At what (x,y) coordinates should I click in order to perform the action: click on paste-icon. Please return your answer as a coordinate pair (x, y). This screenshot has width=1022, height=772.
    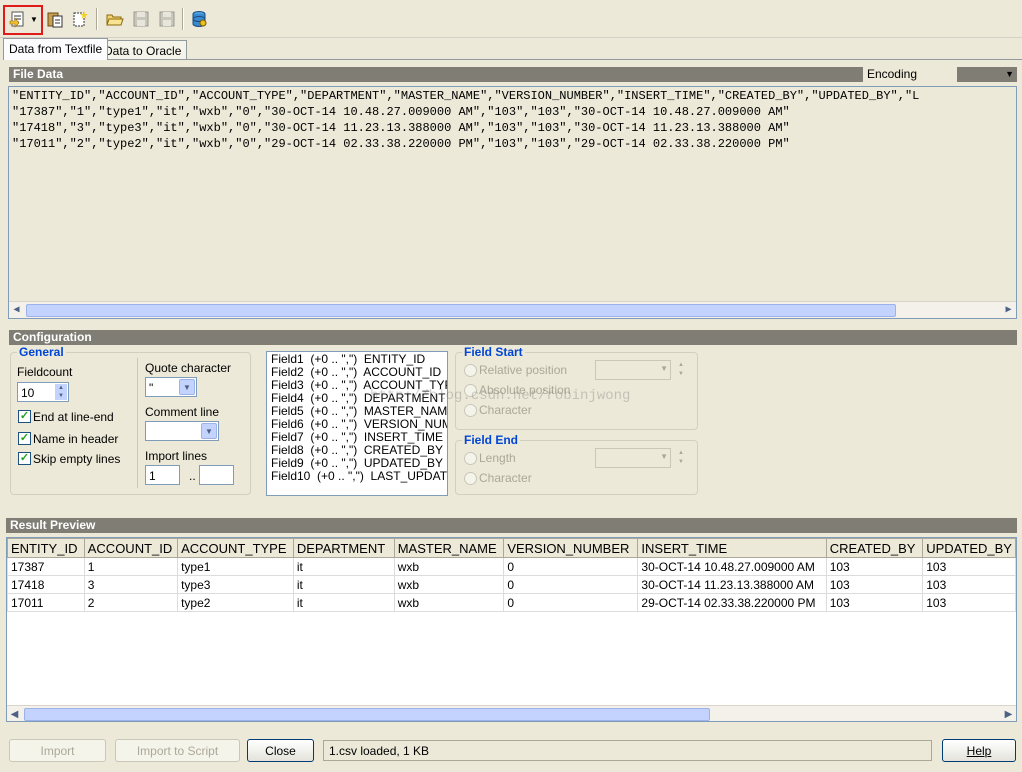
    Looking at the image, I should click on (55, 19).